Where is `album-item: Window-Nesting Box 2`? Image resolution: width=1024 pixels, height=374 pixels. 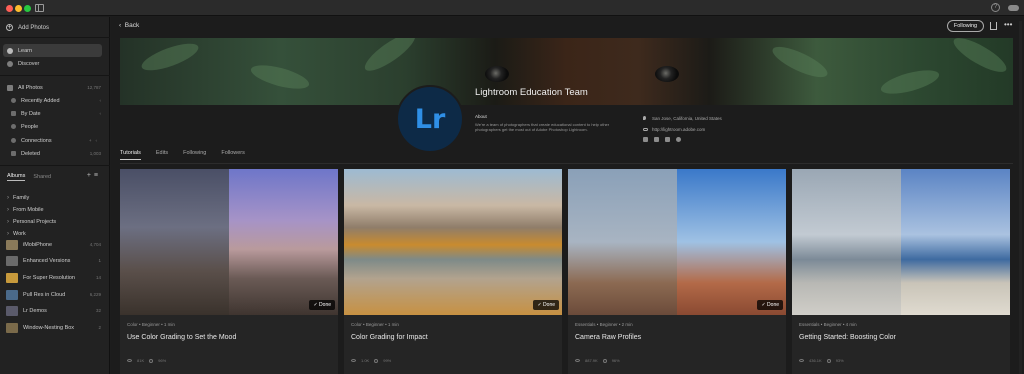 album-item: Window-Nesting Box 2 is located at coordinates (55, 327).